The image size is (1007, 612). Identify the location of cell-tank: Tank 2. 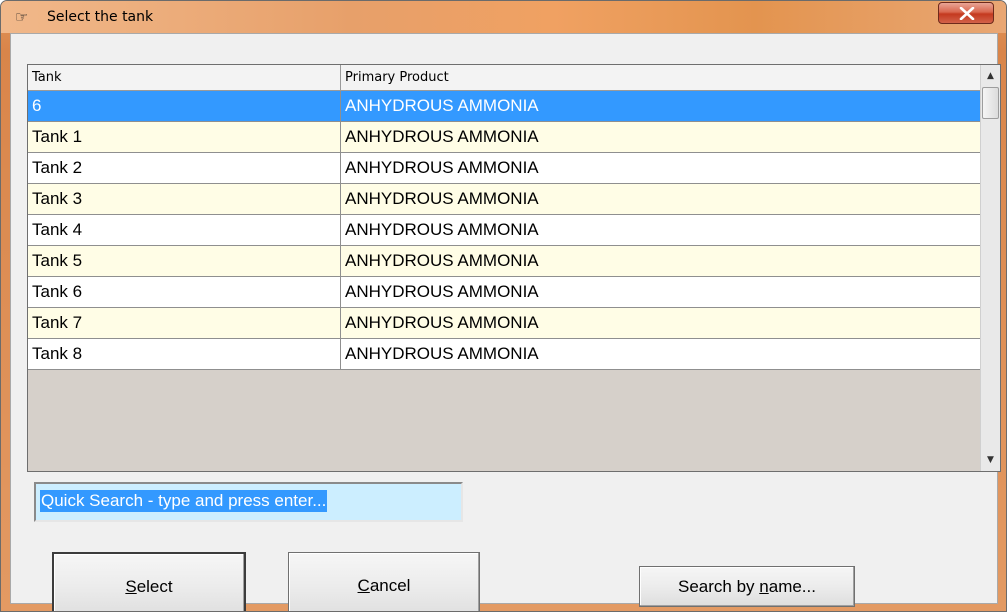
(184, 168).